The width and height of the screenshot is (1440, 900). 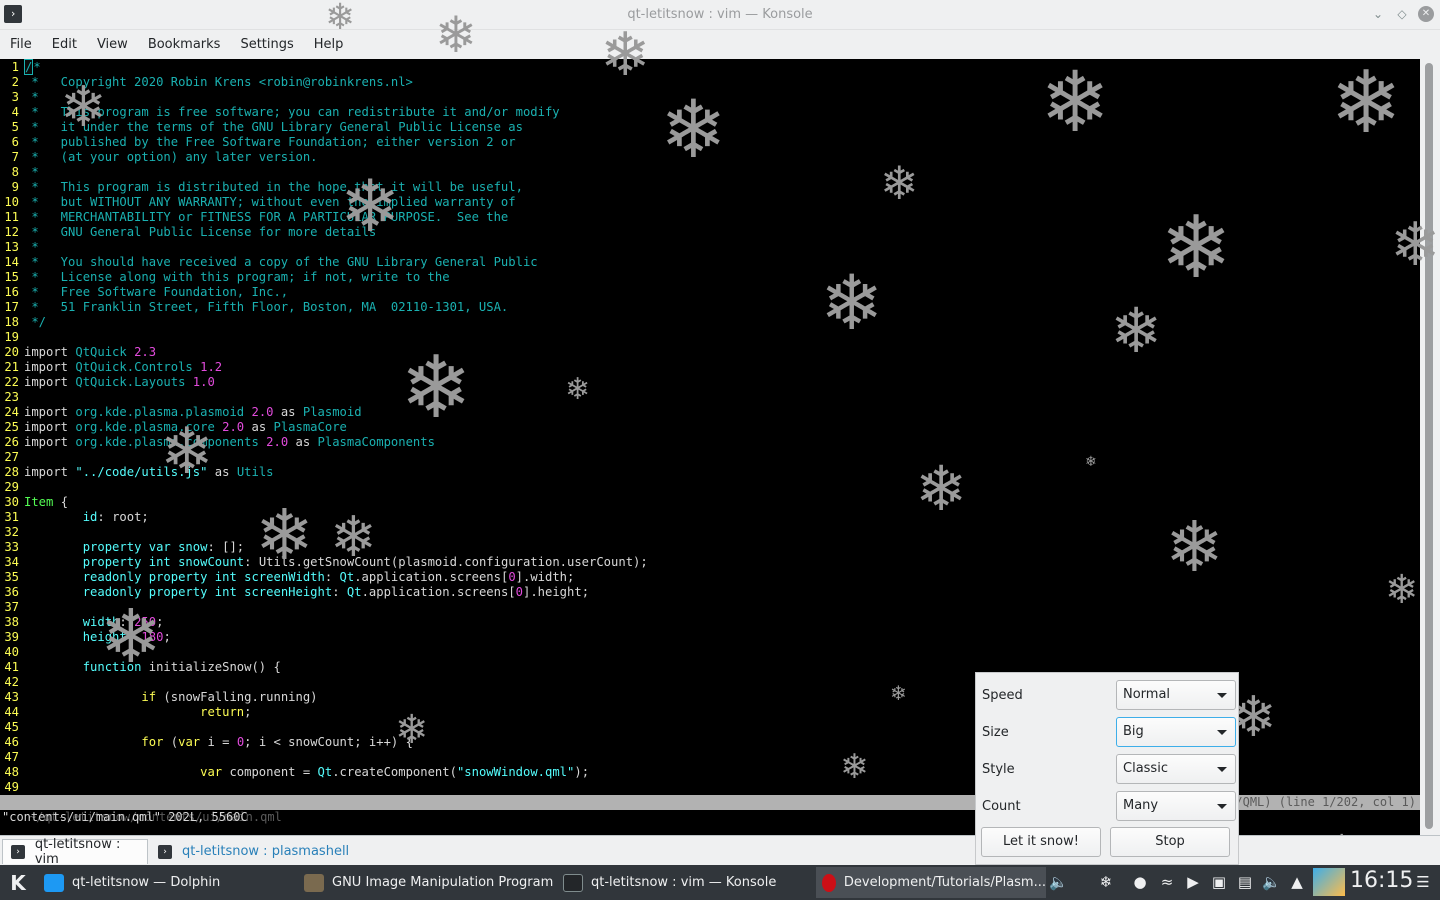 I want to click on code-line: 31 id: root;, so click(x=74, y=517).